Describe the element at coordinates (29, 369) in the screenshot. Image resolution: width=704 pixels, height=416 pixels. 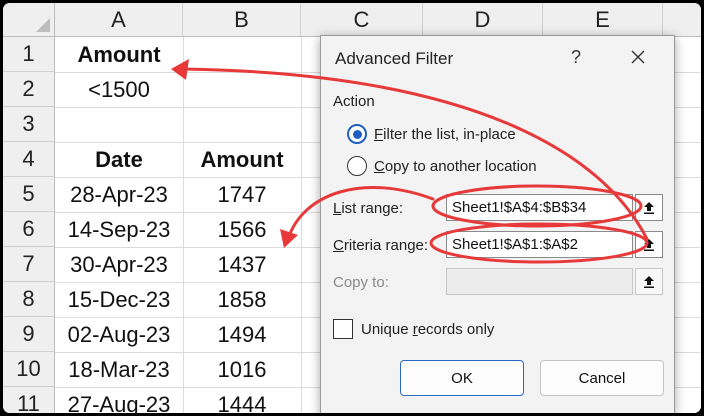
I see `row-header-10: 10` at that location.